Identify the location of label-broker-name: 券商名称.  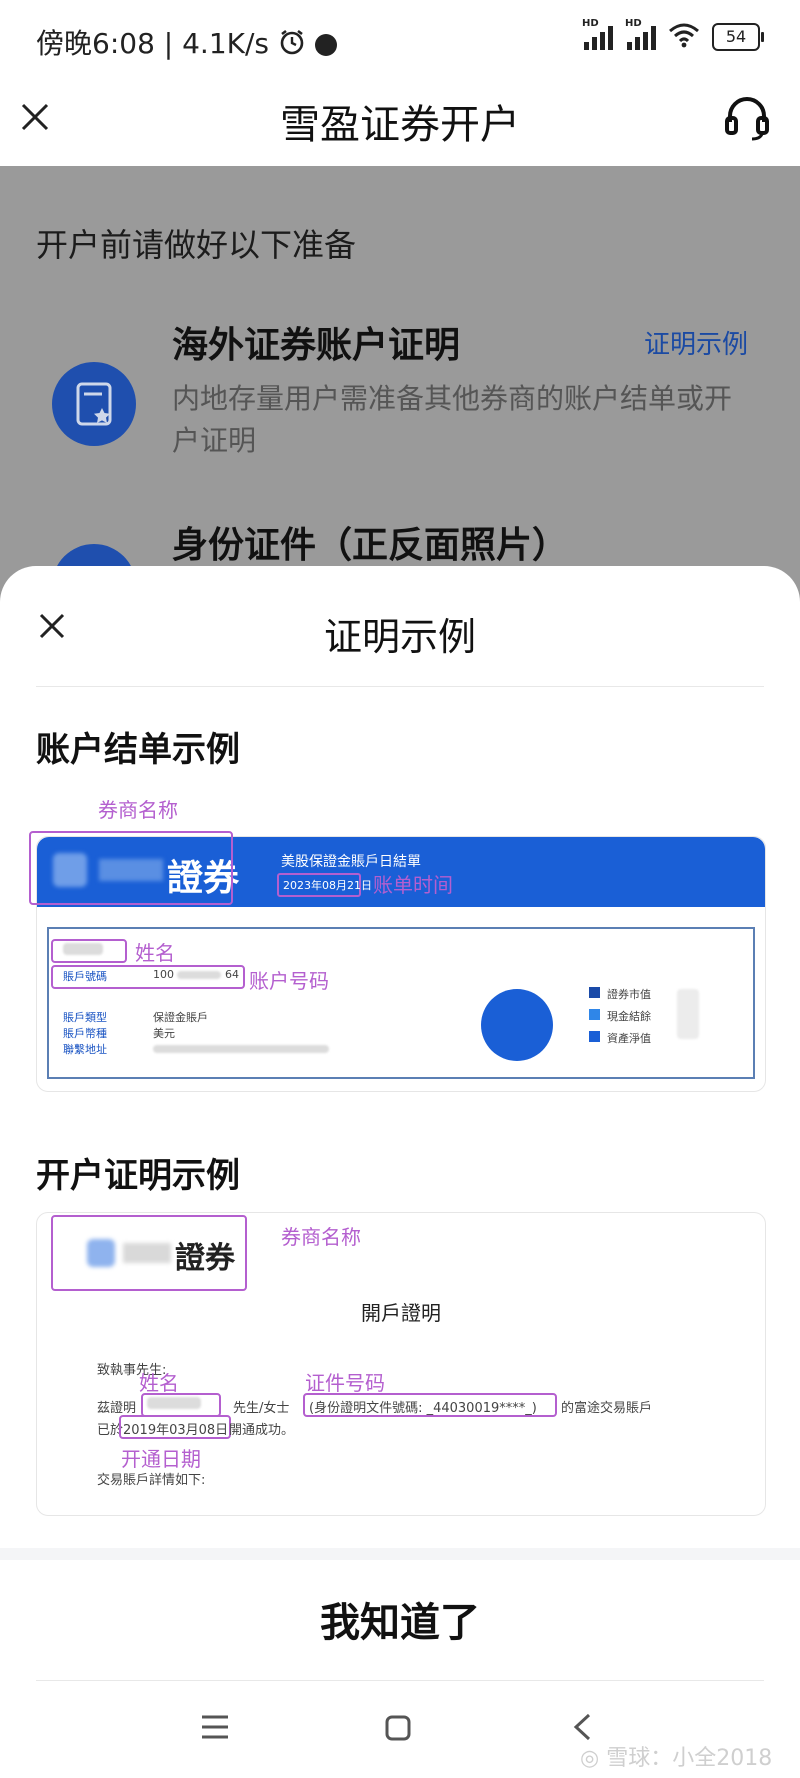
(138, 810).